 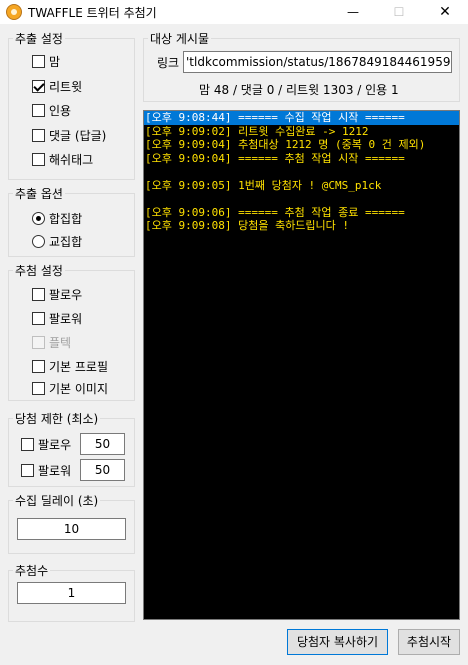 What do you see at coordinates (234, 12) in the screenshot?
I see `title-bar: TWAFFLE 트위터 추첨기 — ☐ ✕` at bounding box center [234, 12].